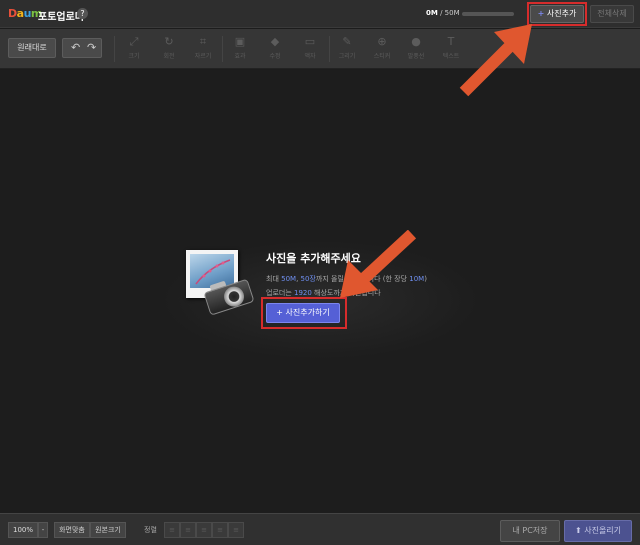  Describe the element at coordinates (188, 530) in the screenshot. I see `align-center-button: ≡` at that location.